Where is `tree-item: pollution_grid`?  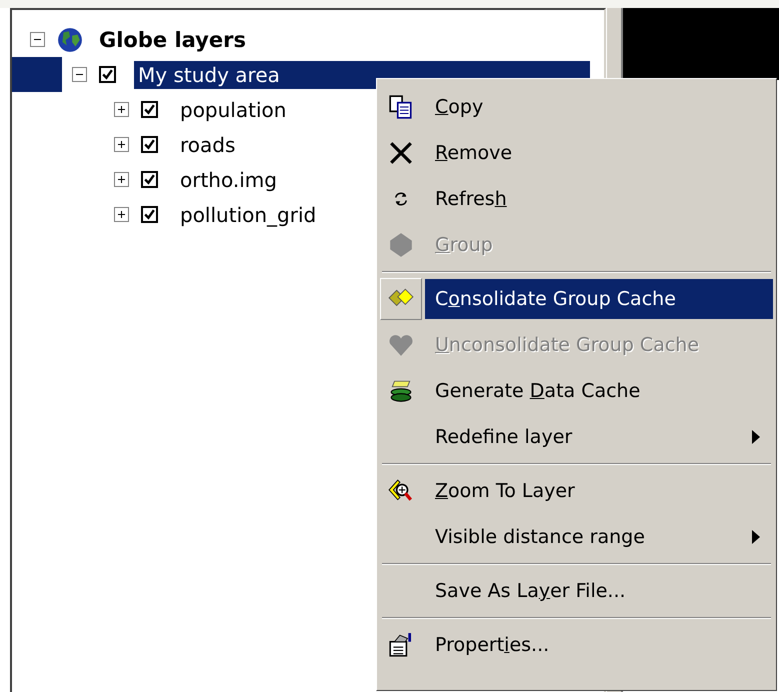
tree-item: pollution_grid is located at coordinates (248, 214).